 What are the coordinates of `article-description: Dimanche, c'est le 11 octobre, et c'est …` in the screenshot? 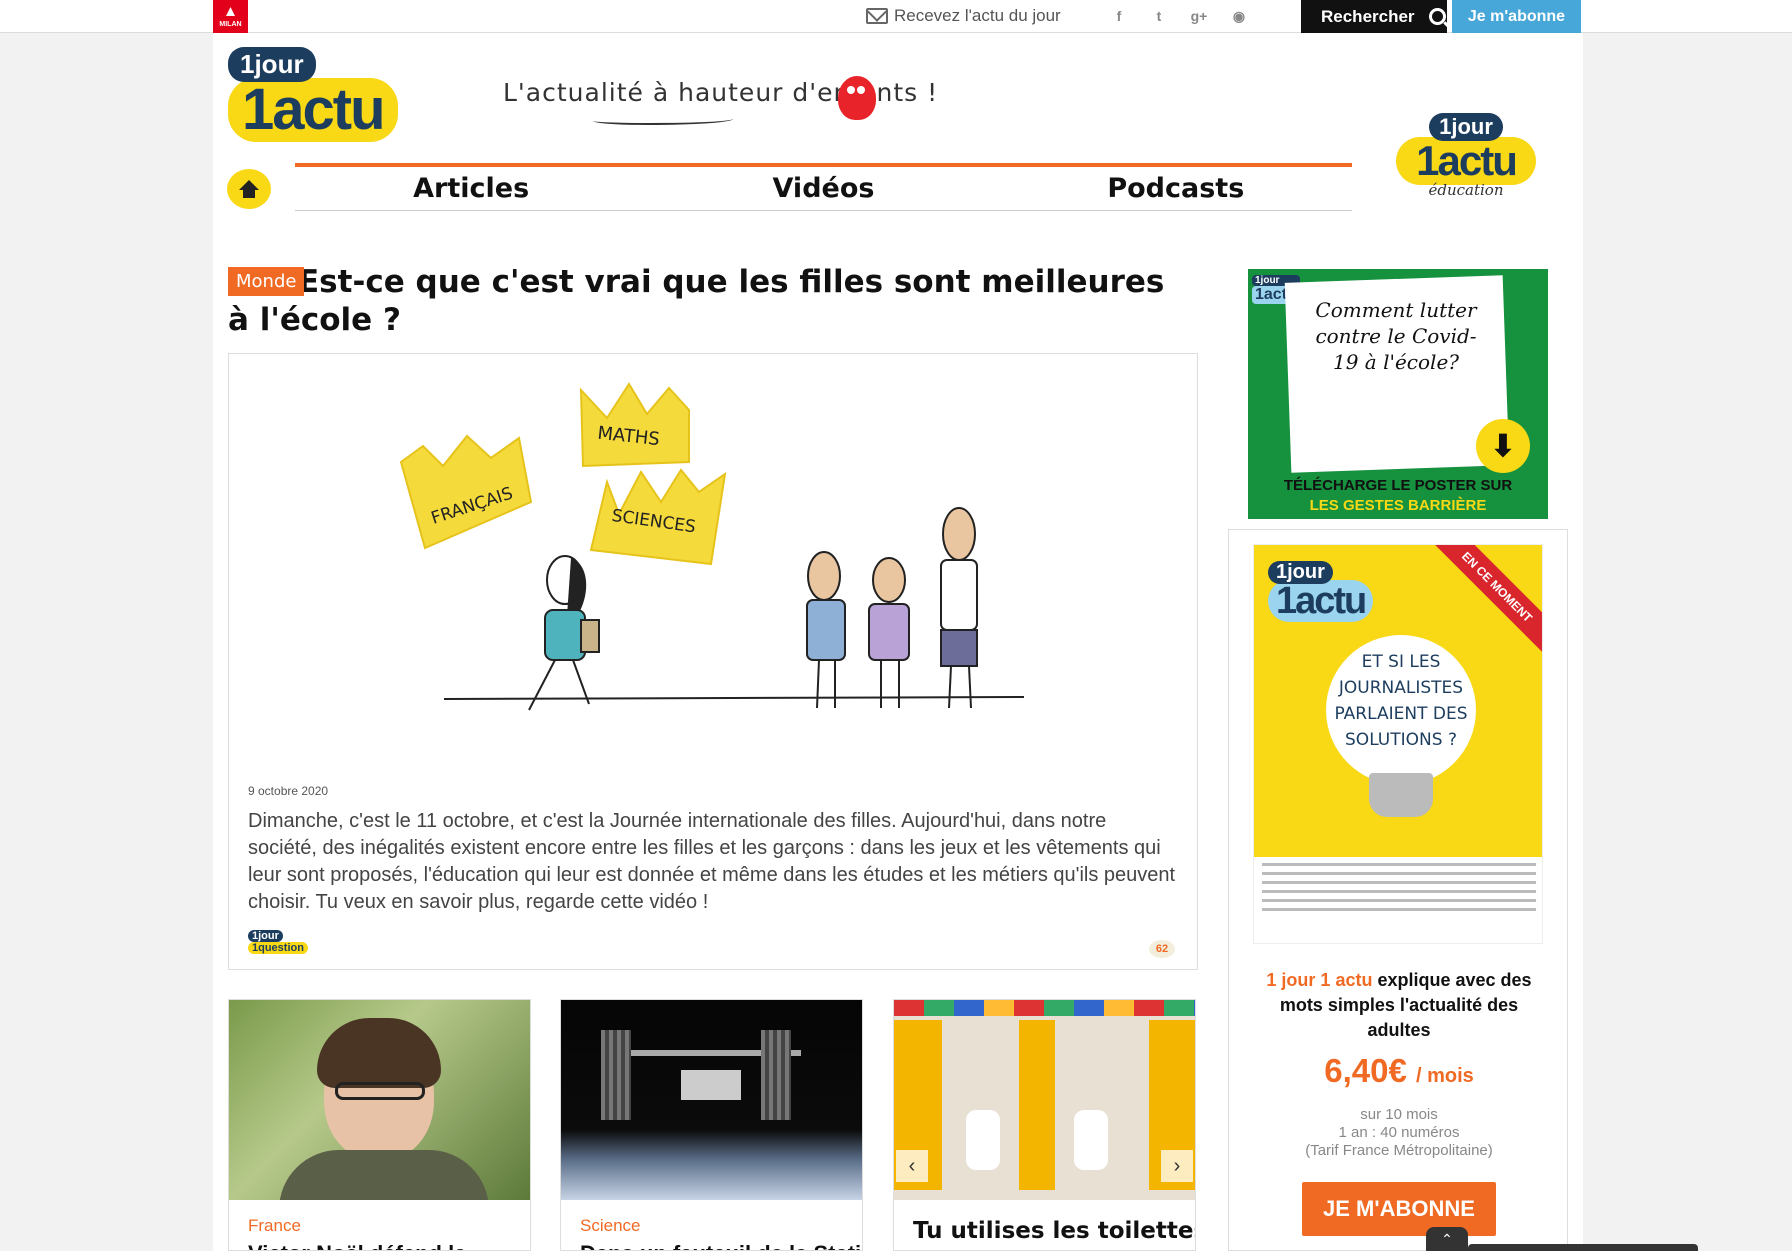 It's located at (712, 861).